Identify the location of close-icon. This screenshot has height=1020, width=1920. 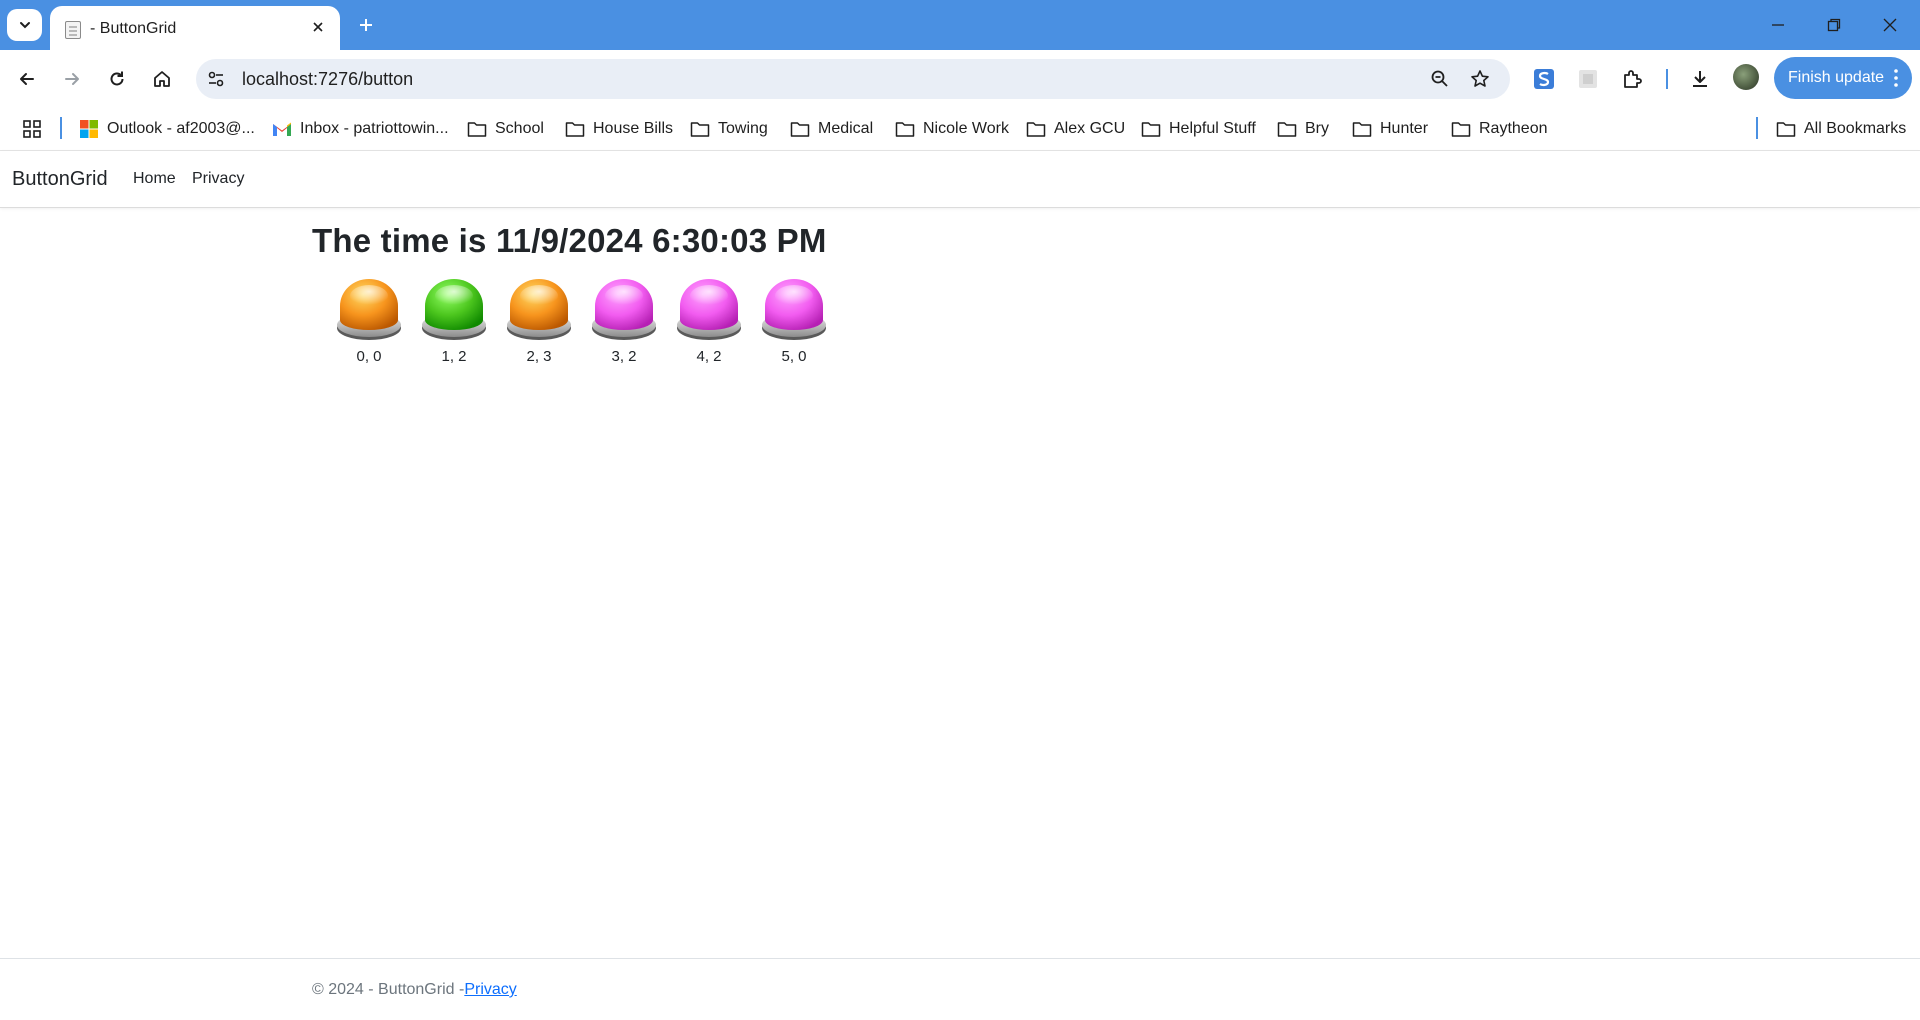
(318, 27).